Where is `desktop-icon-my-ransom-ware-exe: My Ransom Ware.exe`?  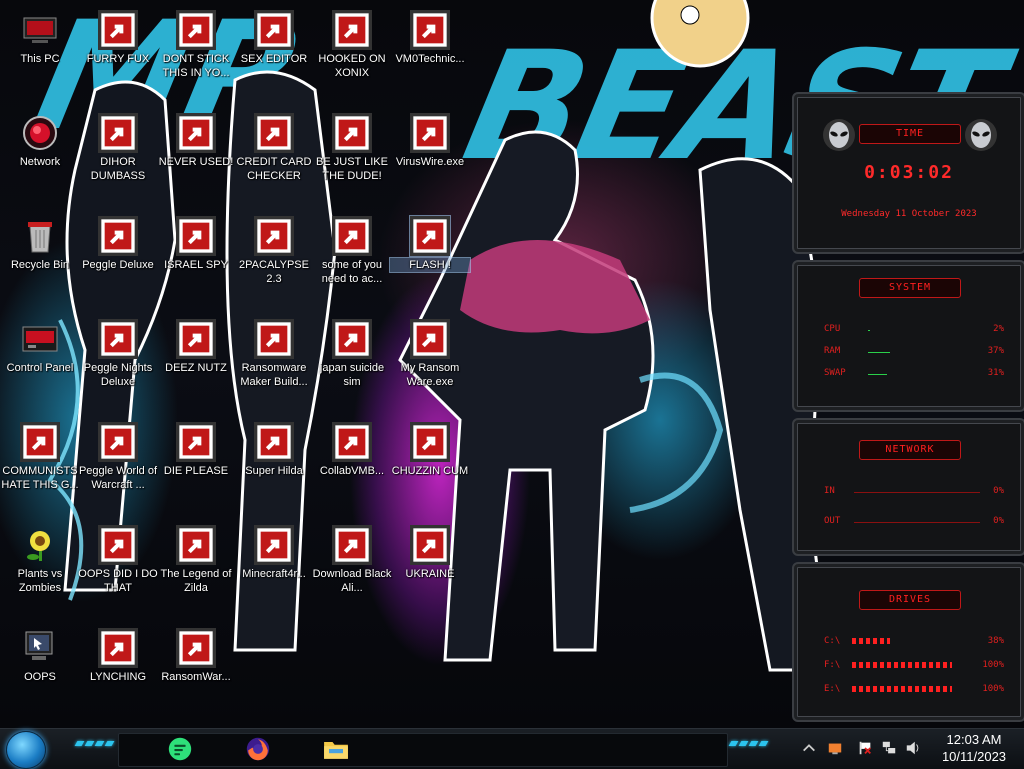
desktop-icon-my-ransom-ware-exe: My Ransom Ware.exe is located at coordinates (430, 354).